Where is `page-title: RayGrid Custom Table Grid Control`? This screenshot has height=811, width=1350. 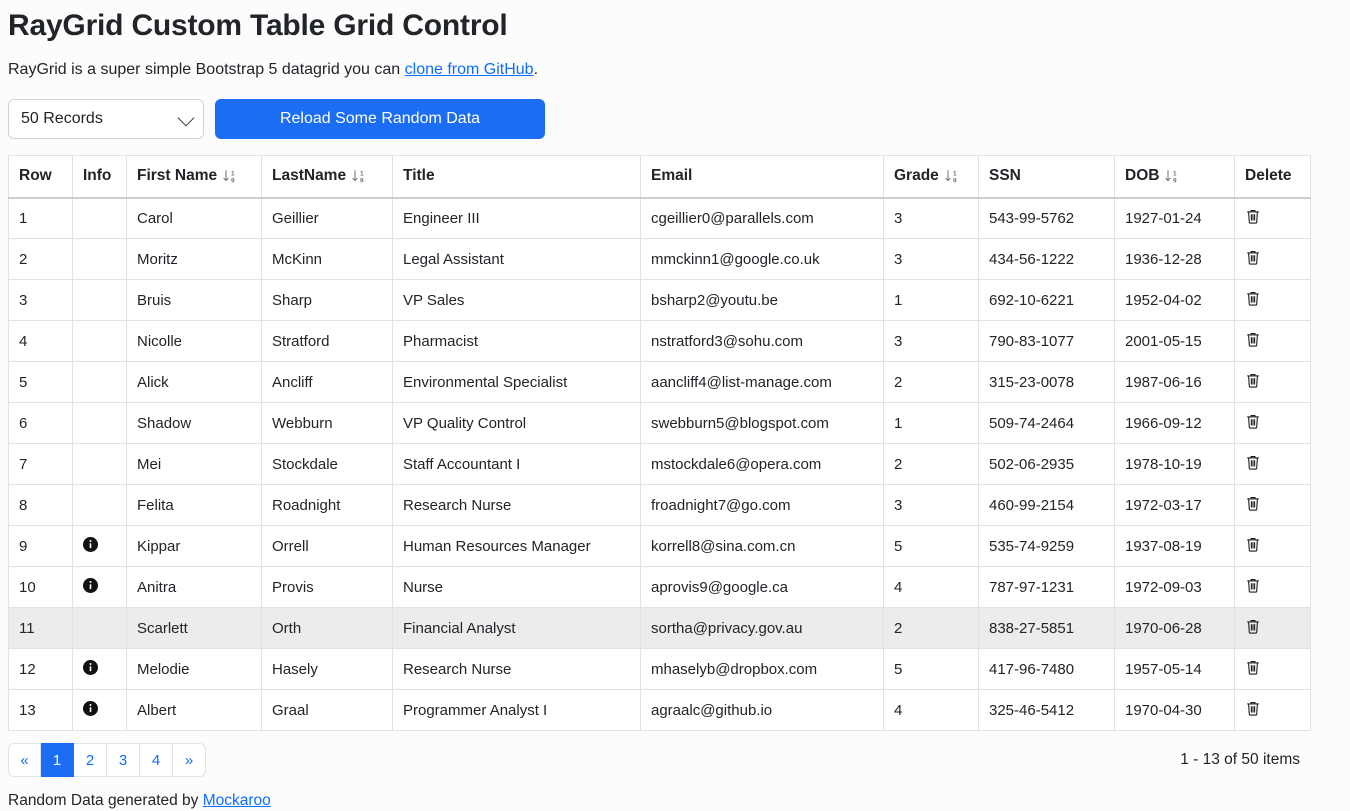
page-title: RayGrid Custom Table Grid Control is located at coordinates (258, 25).